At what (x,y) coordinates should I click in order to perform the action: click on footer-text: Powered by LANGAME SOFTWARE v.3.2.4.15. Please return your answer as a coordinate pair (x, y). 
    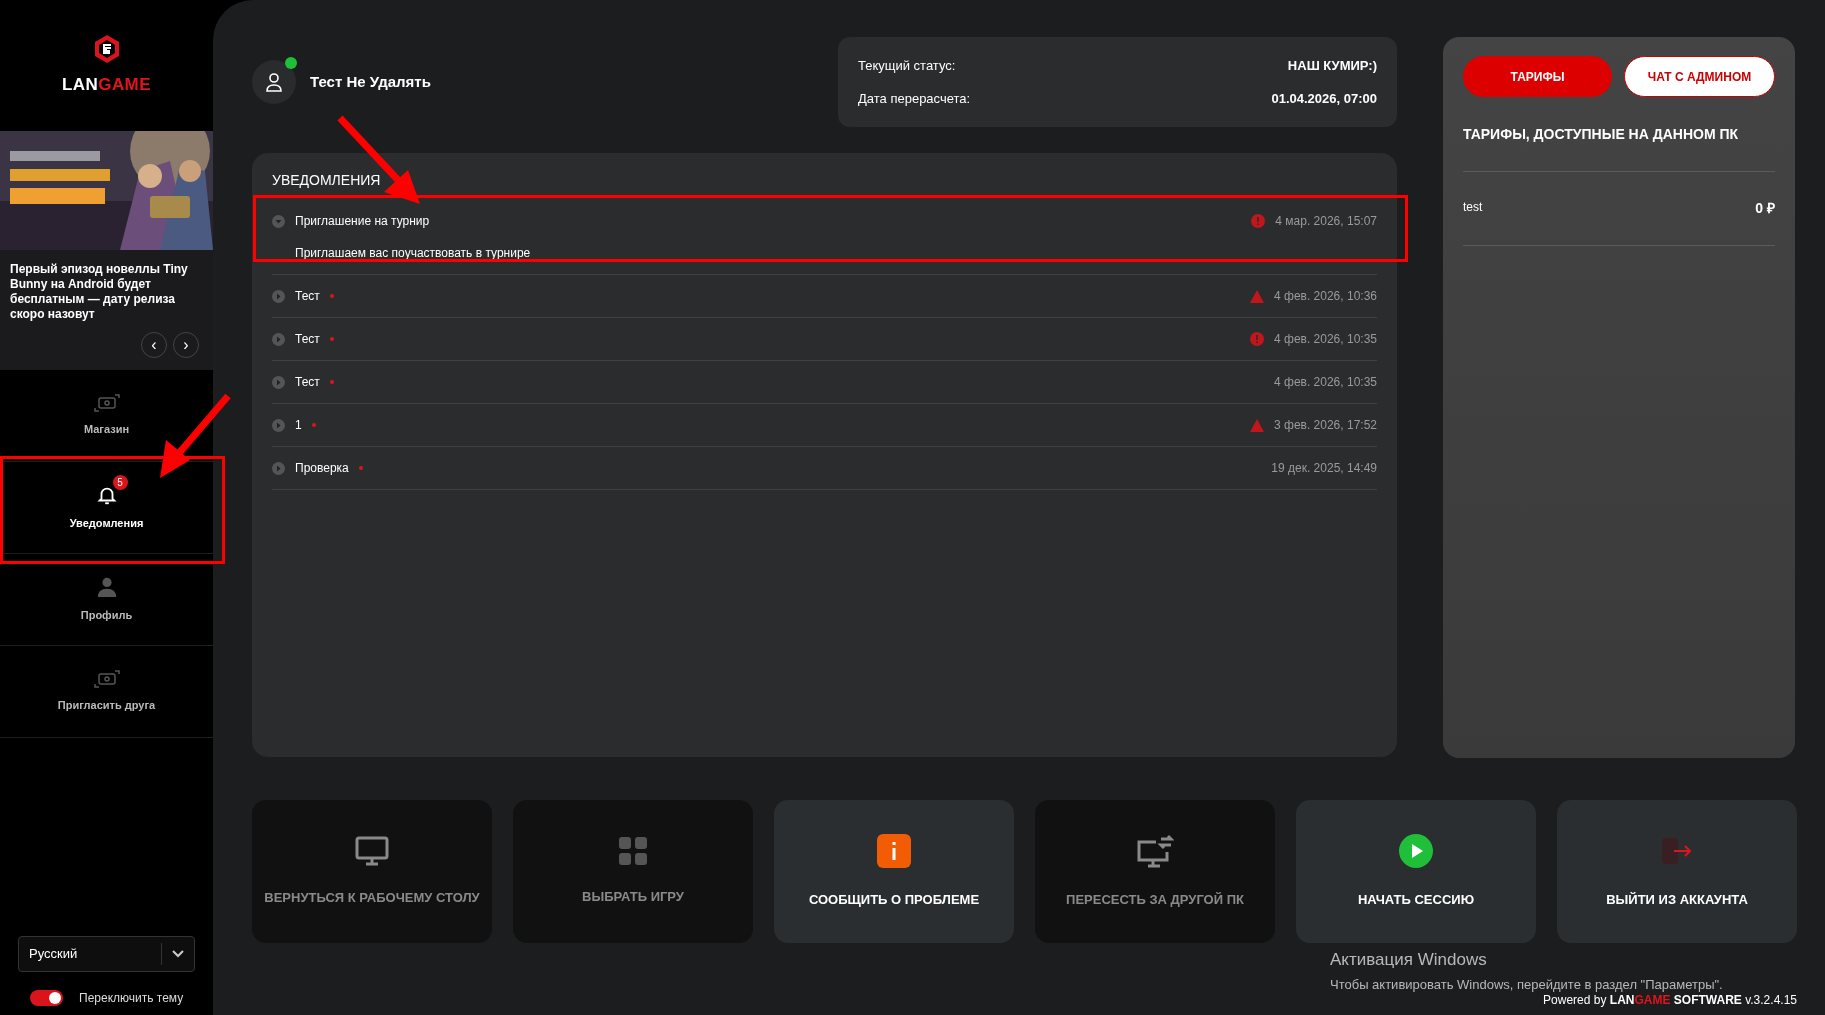
    Looking at the image, I should click on (1670, 1000).